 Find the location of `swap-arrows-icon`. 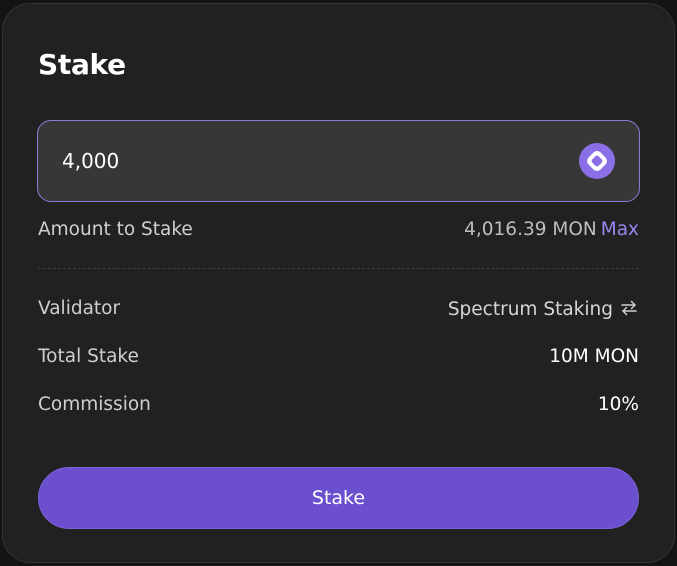

swap-arrows-icon is located at coordinates (629, 310).